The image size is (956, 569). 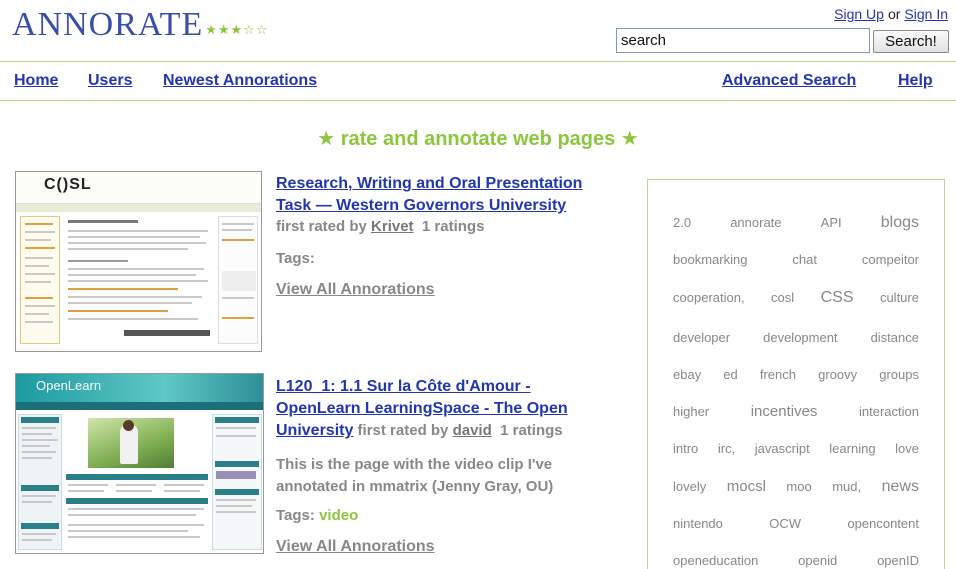 What do you see at coordinates (796, 298) in the screenshot?
I see `tag-cloud-row: cooperation, cosl CSS culture` at bounding box center [796, 298].